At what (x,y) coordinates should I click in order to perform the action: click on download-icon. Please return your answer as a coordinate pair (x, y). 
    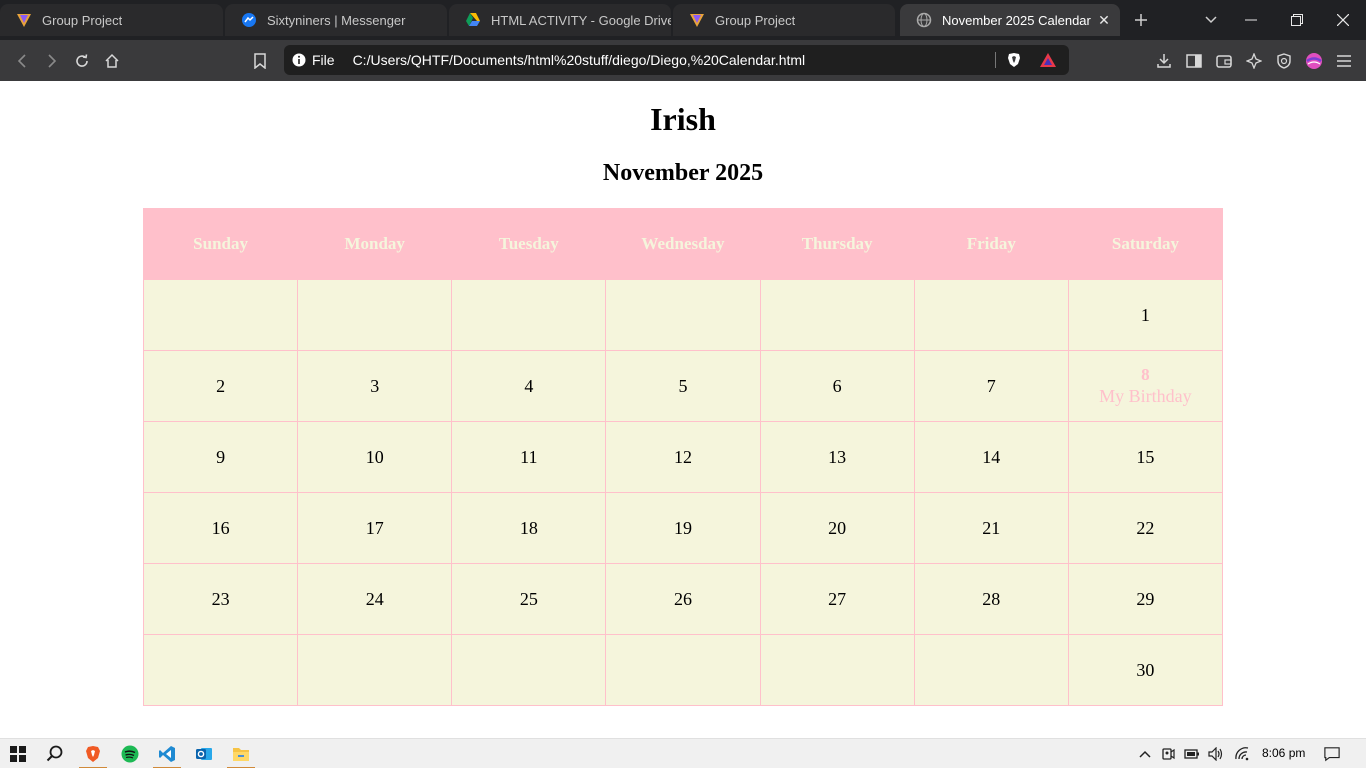
    Looking at the image, I should click on (1164, 61).